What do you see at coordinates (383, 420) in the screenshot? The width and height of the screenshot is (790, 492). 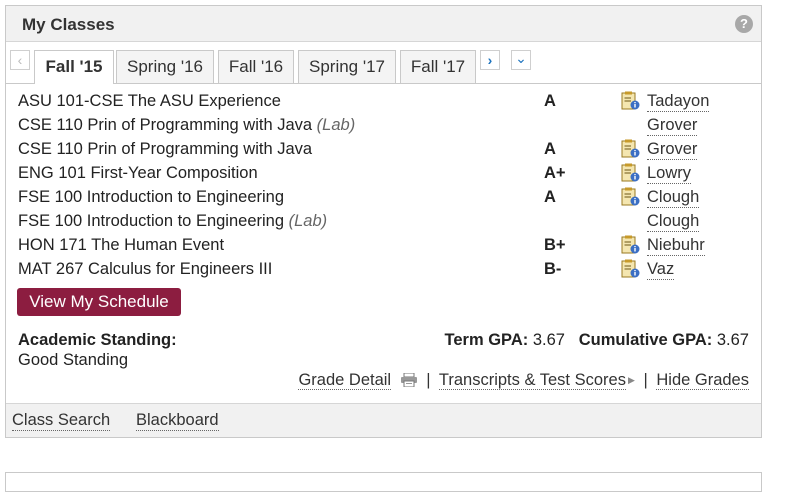 I see `panel-footer: Class Search Blackboard` at bounding box center [383, 420].